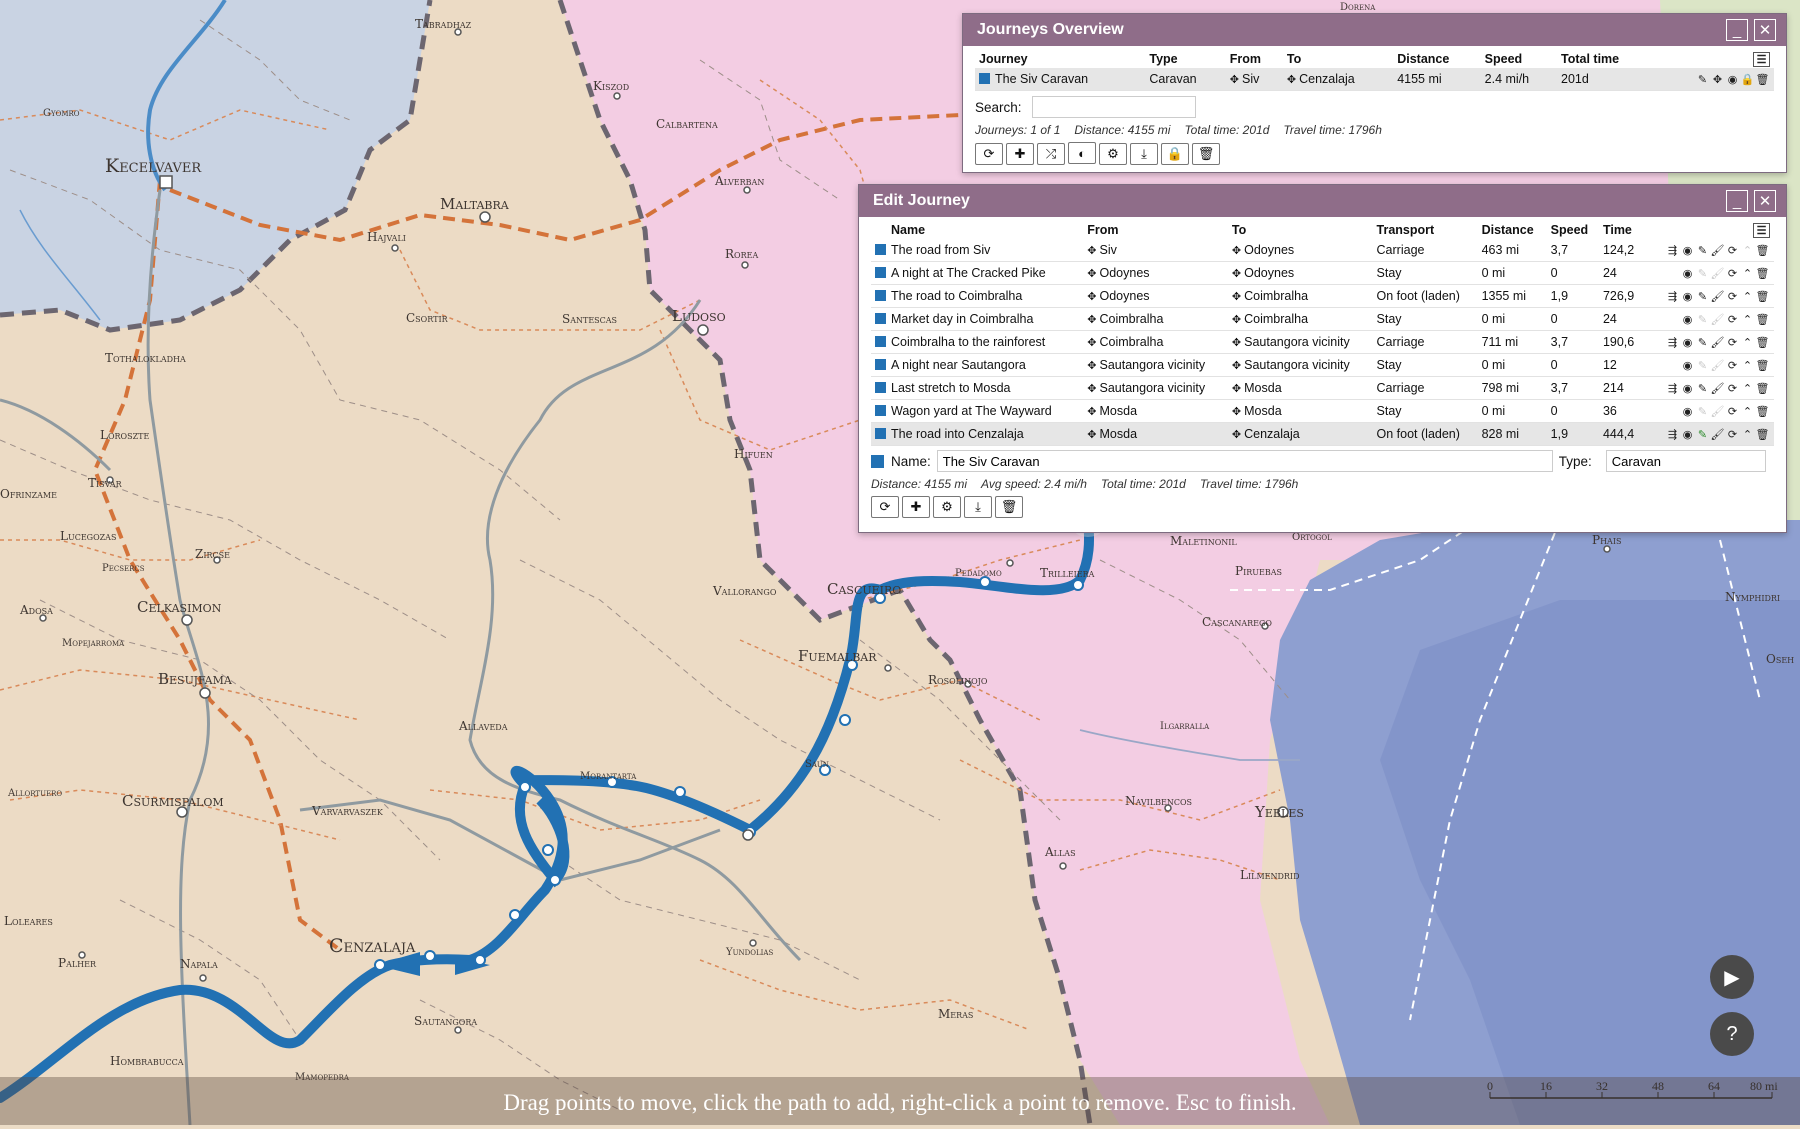 The image size is (1800, 1129). Describe the element at coordinates (1436, 59) in the screenshot. I see `col-distance: Distance` at that location.